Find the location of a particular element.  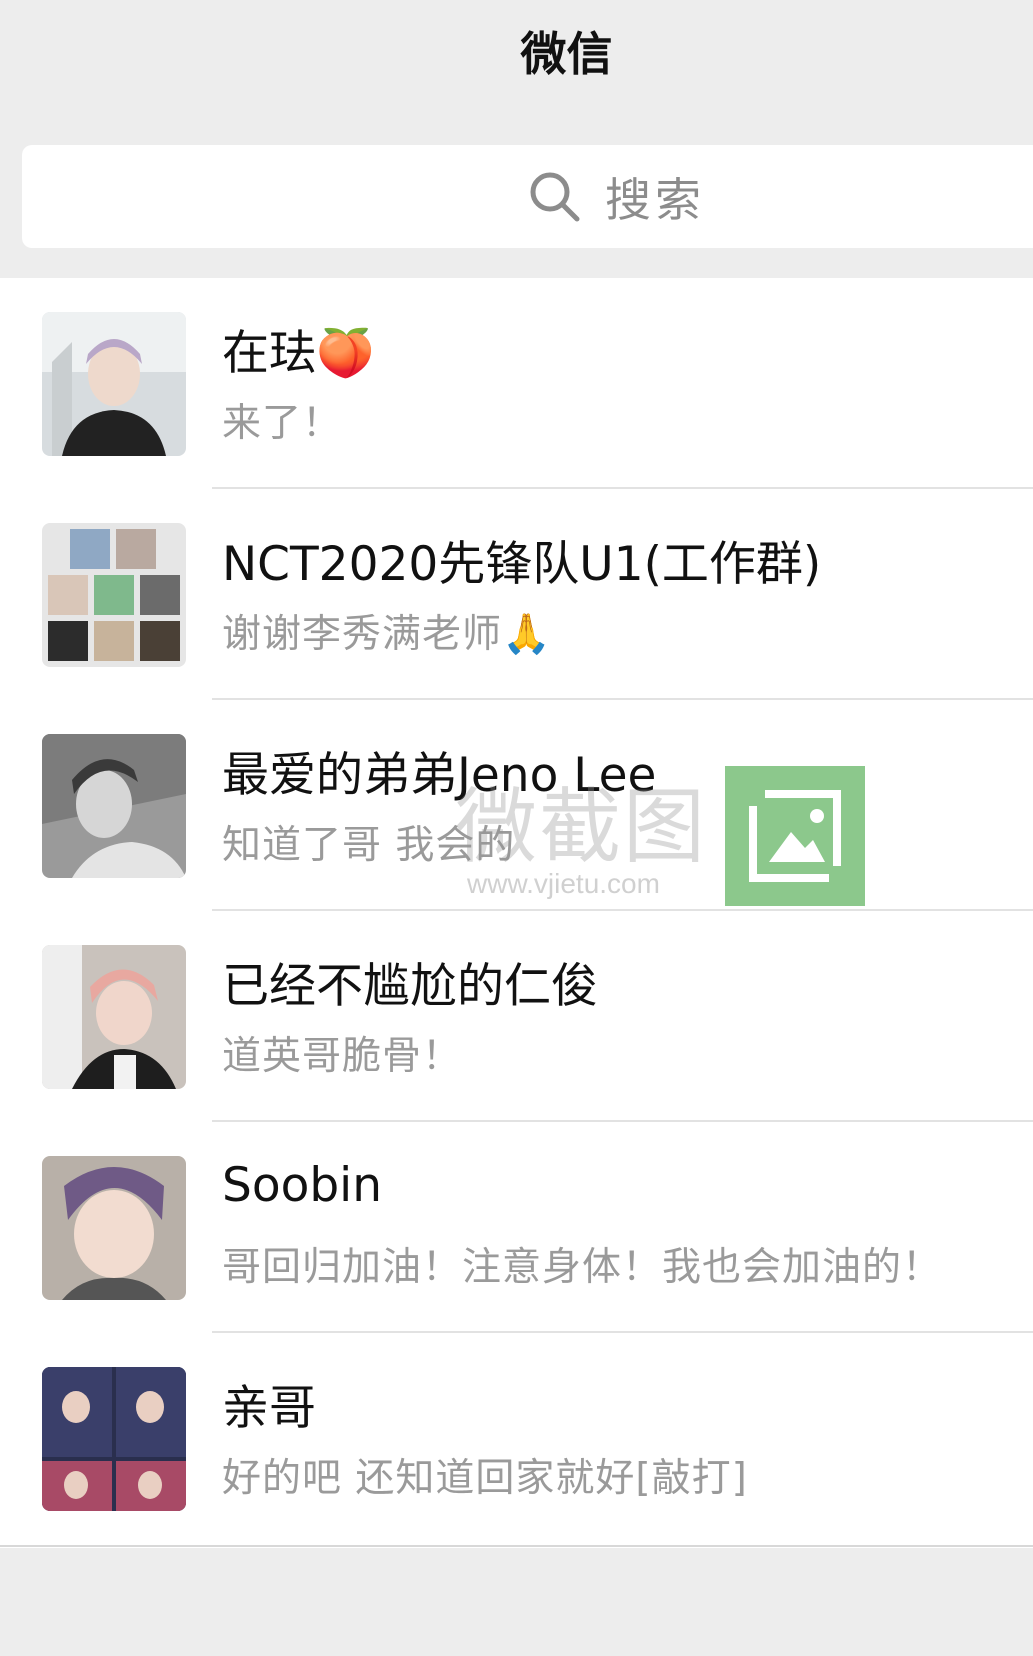

chat-row: 在珐🍑 来了！ is located at coordinates (516, 383).